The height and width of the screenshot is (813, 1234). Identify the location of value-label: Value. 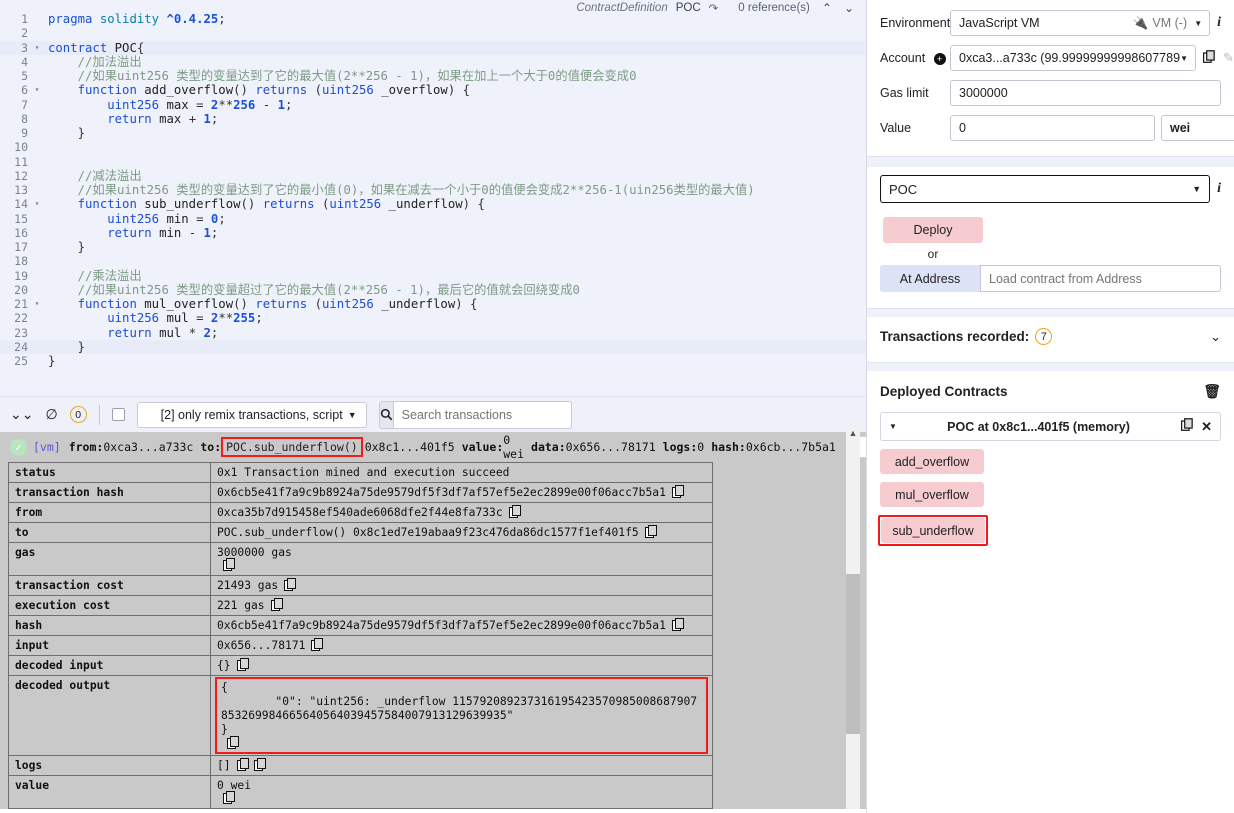
(896, 128).